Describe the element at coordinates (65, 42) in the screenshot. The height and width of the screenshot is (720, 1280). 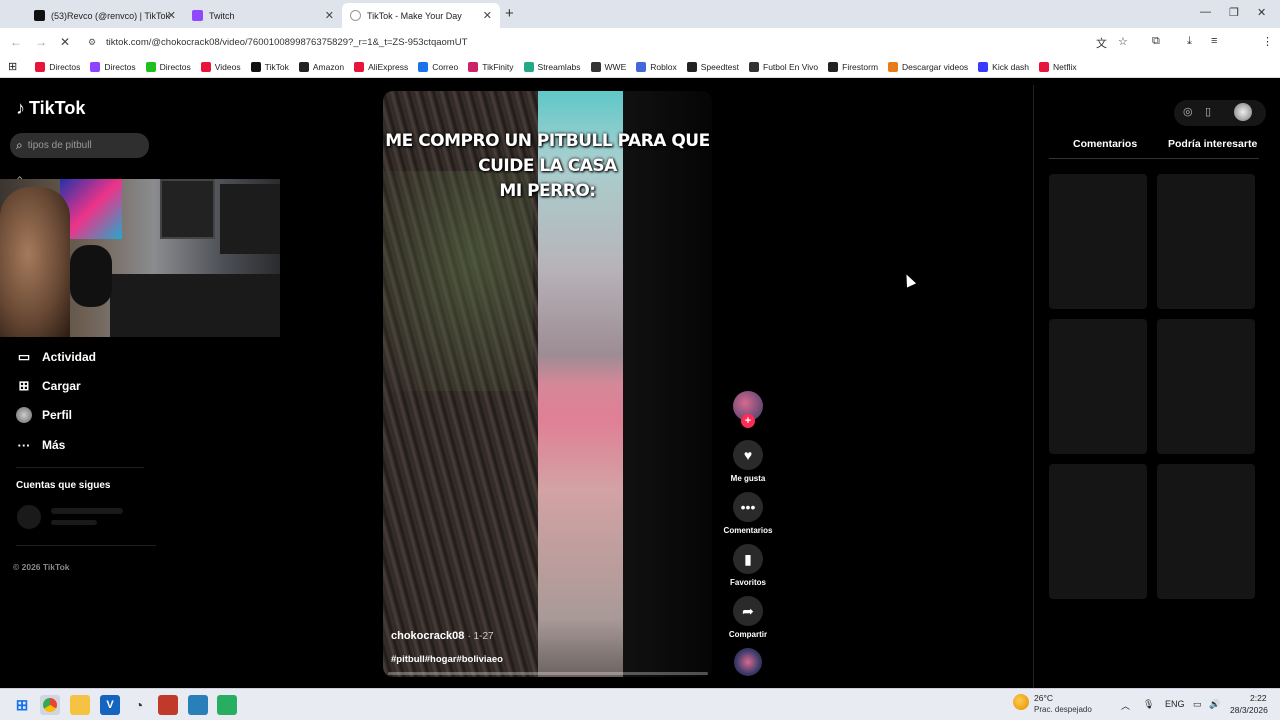
I see `stop-loading-icon: ✕` at that location.